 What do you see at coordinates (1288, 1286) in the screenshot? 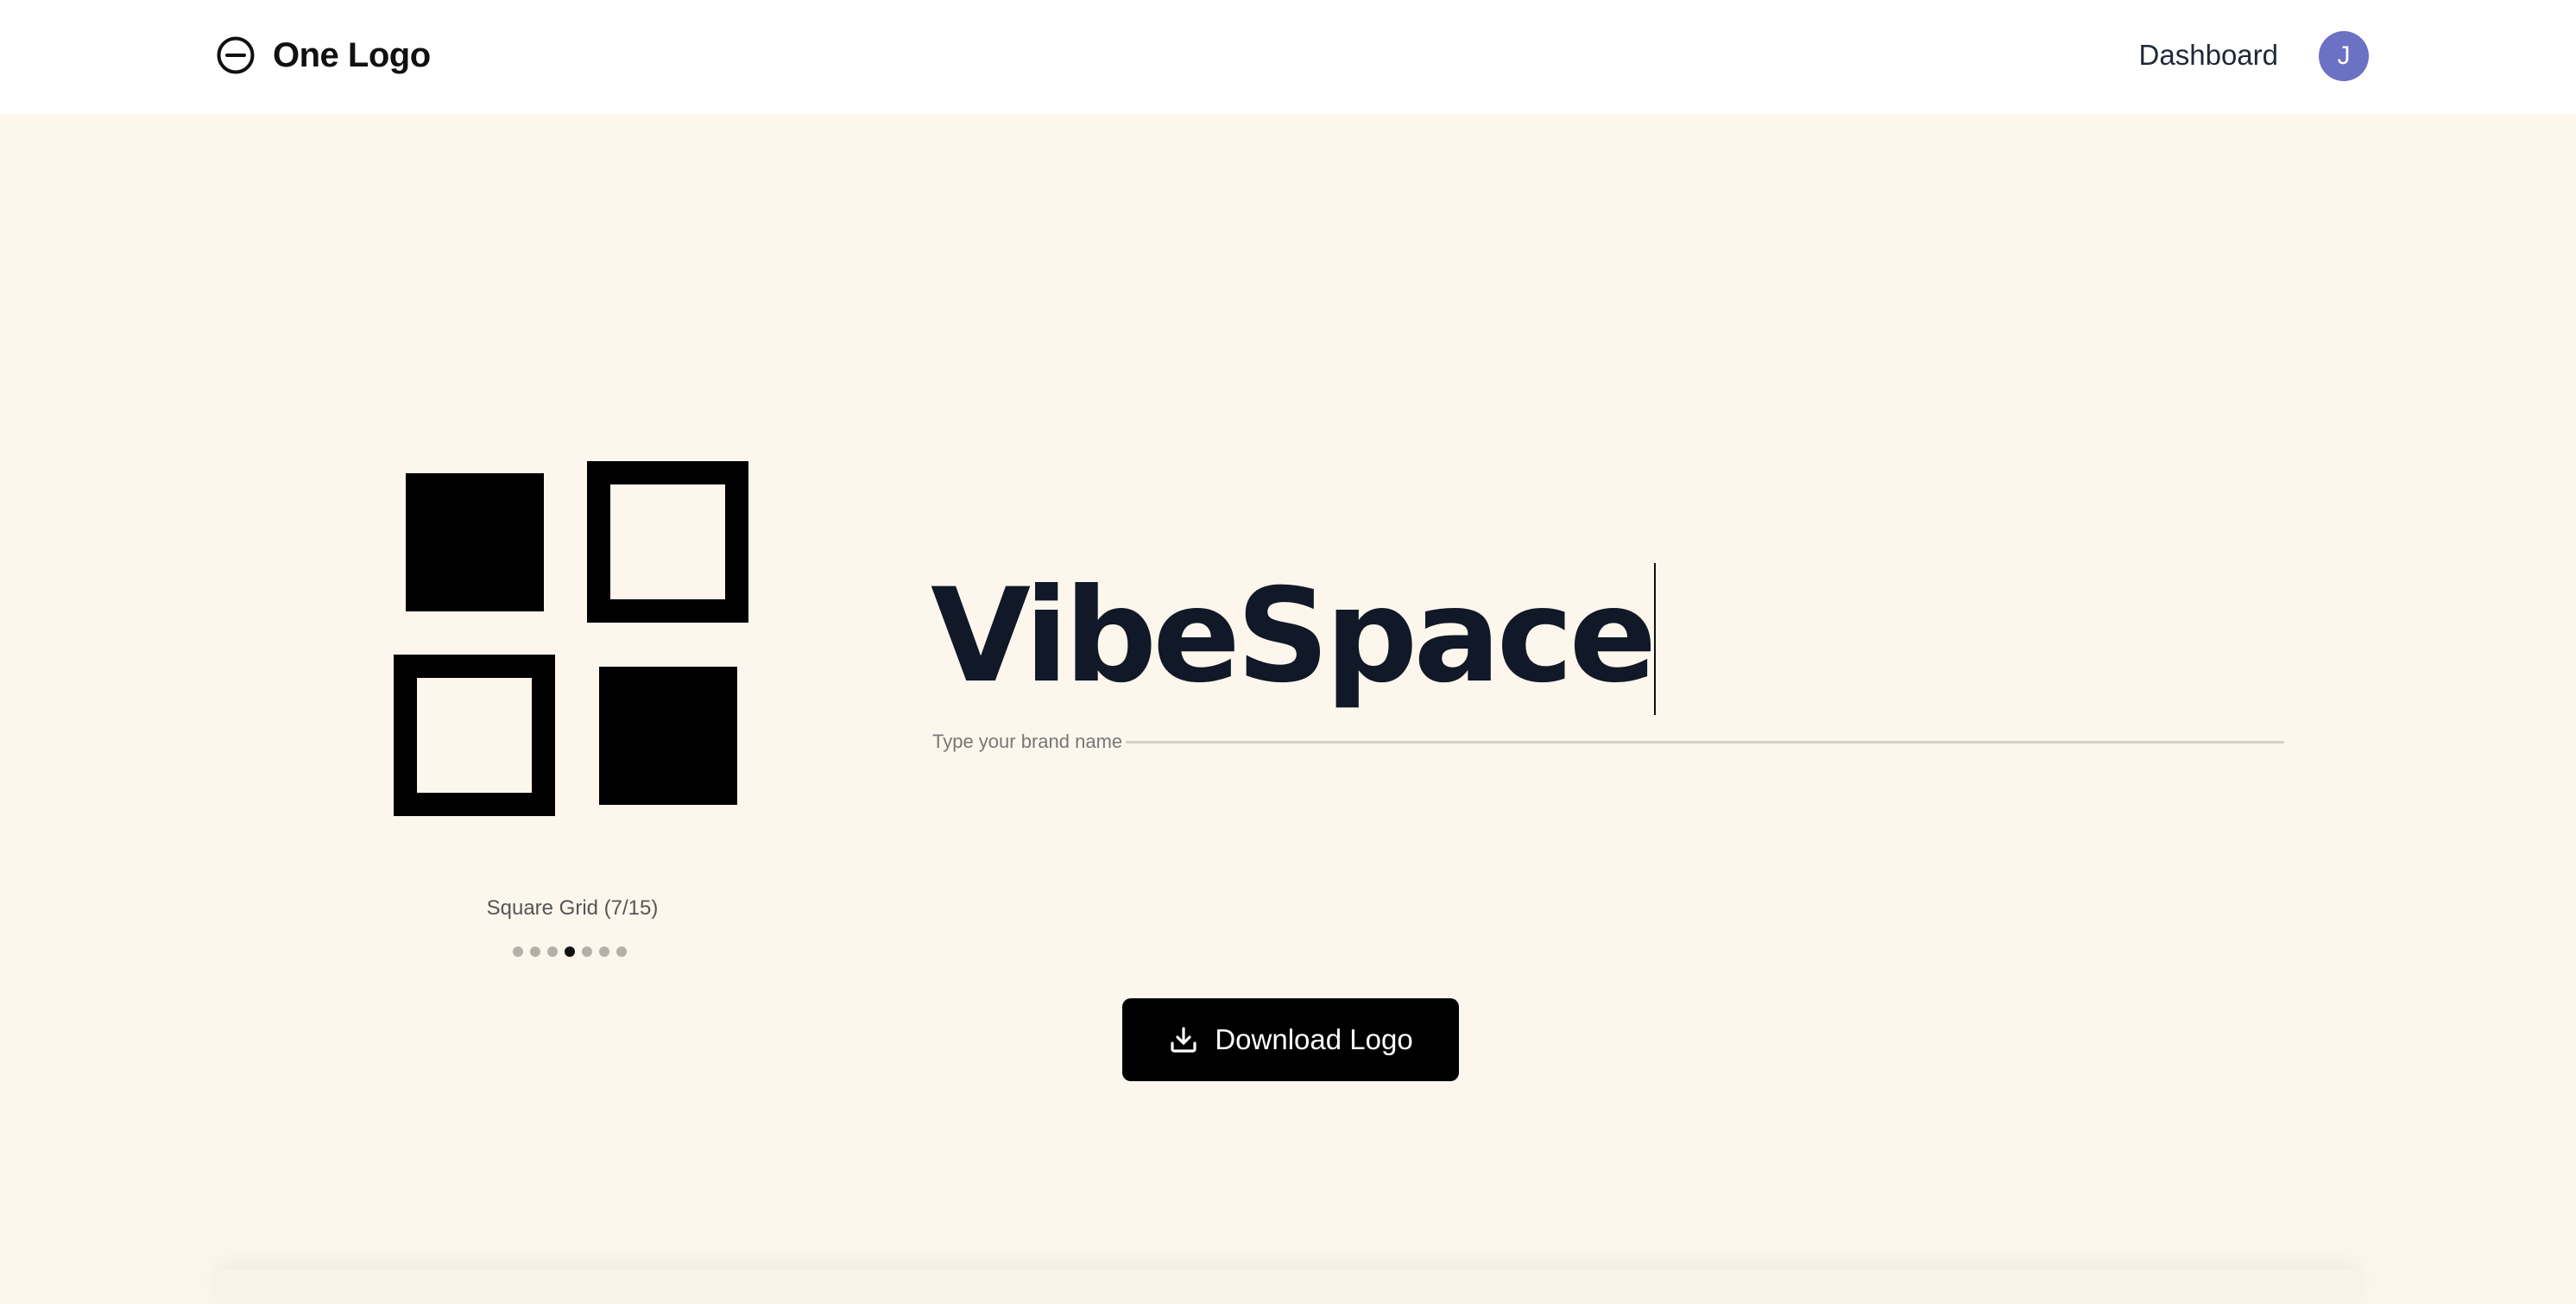
I see `bottom-panel` at bounding box center [1288, 1286].